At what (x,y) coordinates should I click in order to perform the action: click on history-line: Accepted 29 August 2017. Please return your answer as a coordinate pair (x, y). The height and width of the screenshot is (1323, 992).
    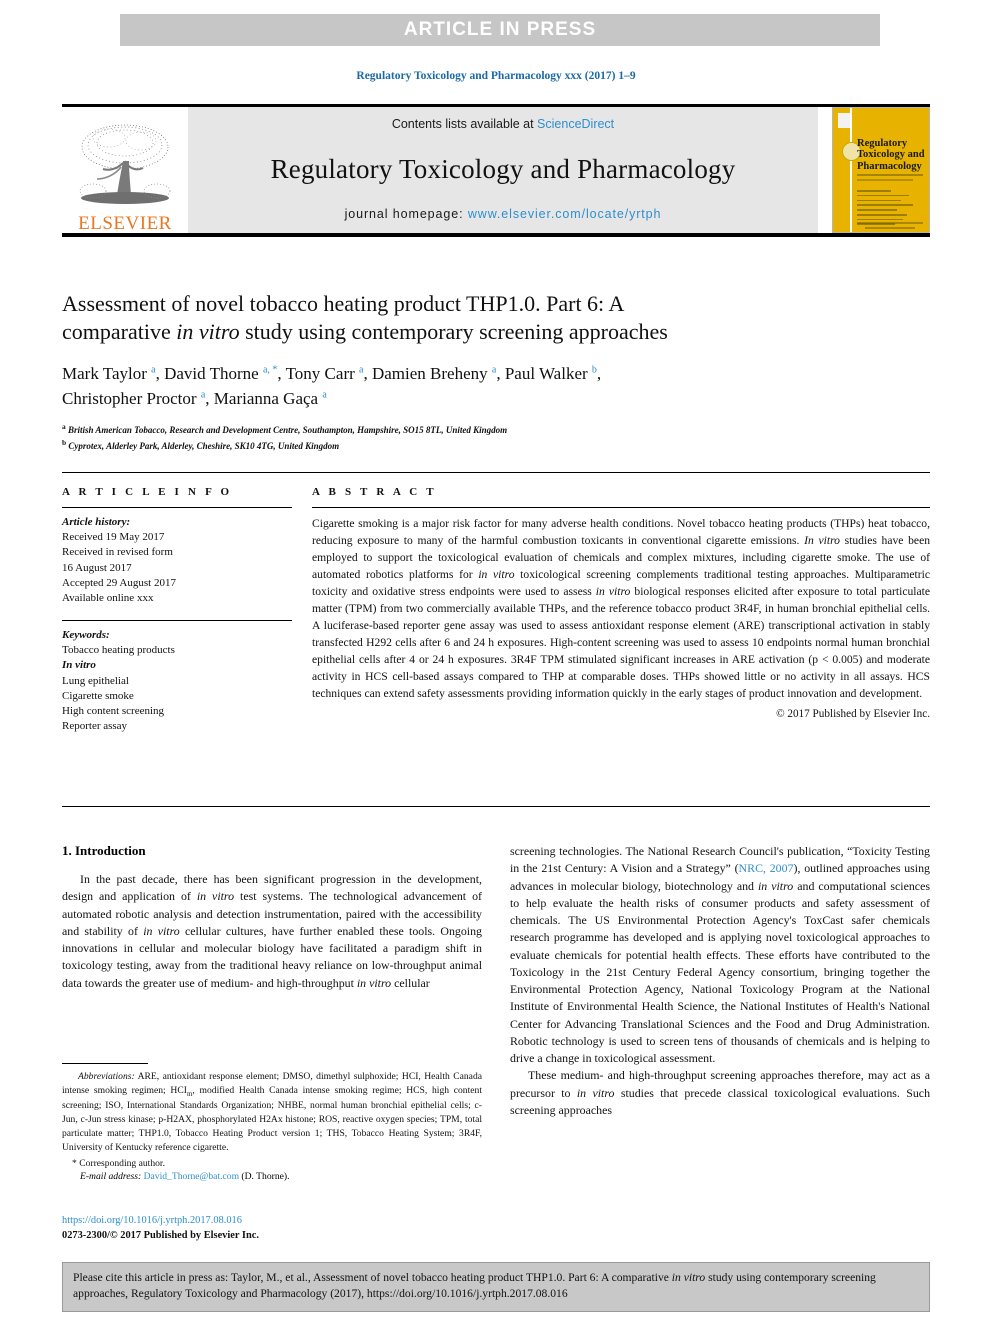
    Looking at the image, I should click on (119, 582).